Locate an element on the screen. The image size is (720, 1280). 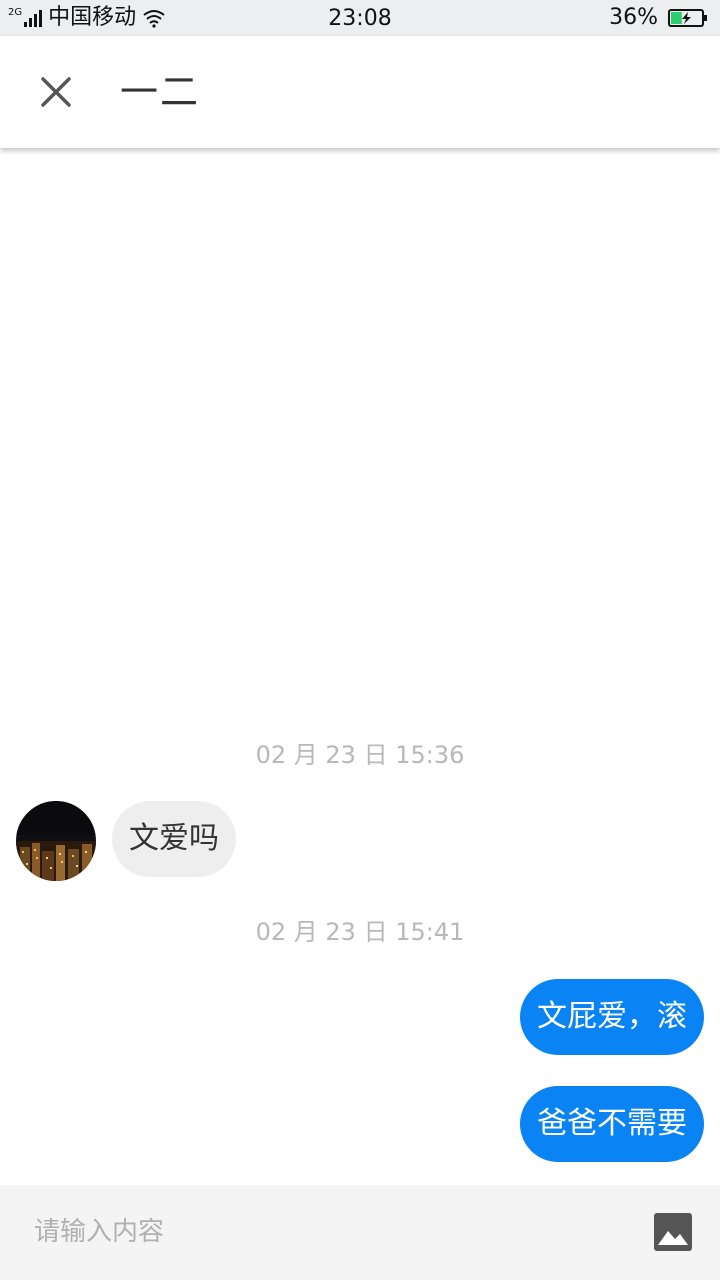
input-bar is located at coordinates (360, 1232).